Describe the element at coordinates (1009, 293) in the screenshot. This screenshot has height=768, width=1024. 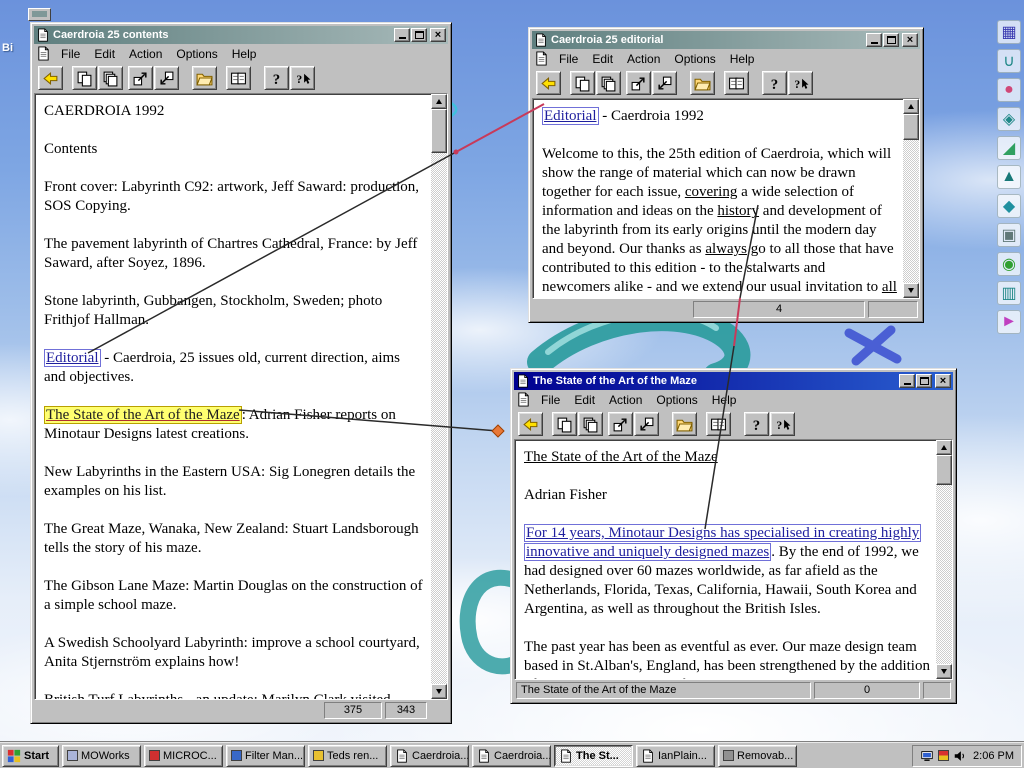
I see `app-shortcut-icon: ▥` at that location.